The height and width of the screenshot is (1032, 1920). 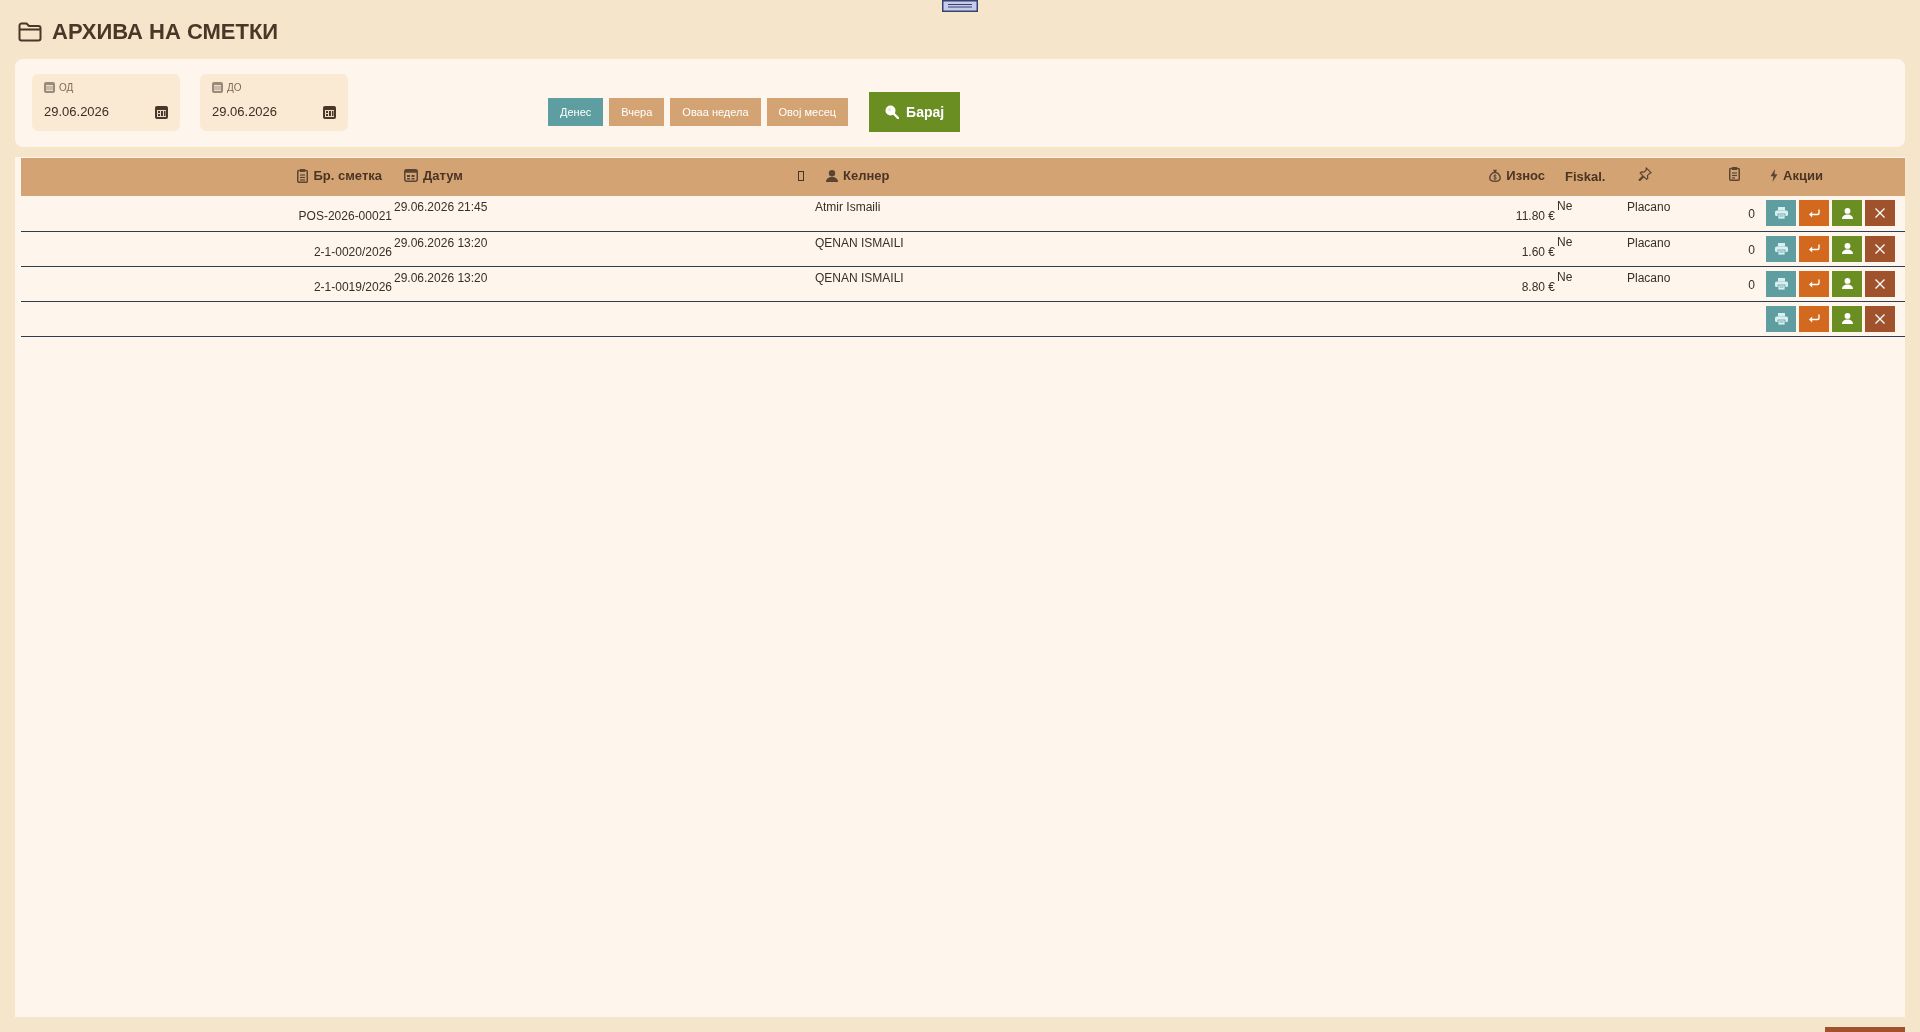 What do you see at coordinates (892, 112) in the screenshot?
I see `search-icon` at bounding box center [892, 112].